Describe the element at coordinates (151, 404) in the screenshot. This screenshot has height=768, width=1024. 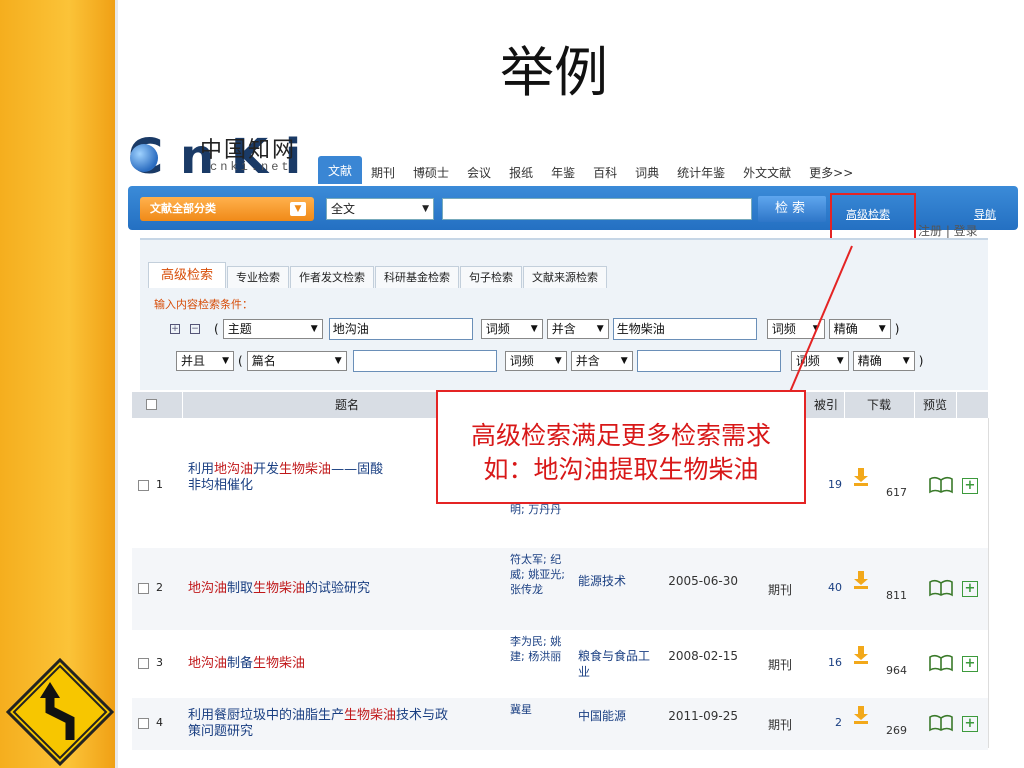
I see `select-all-checkbox` at that location.